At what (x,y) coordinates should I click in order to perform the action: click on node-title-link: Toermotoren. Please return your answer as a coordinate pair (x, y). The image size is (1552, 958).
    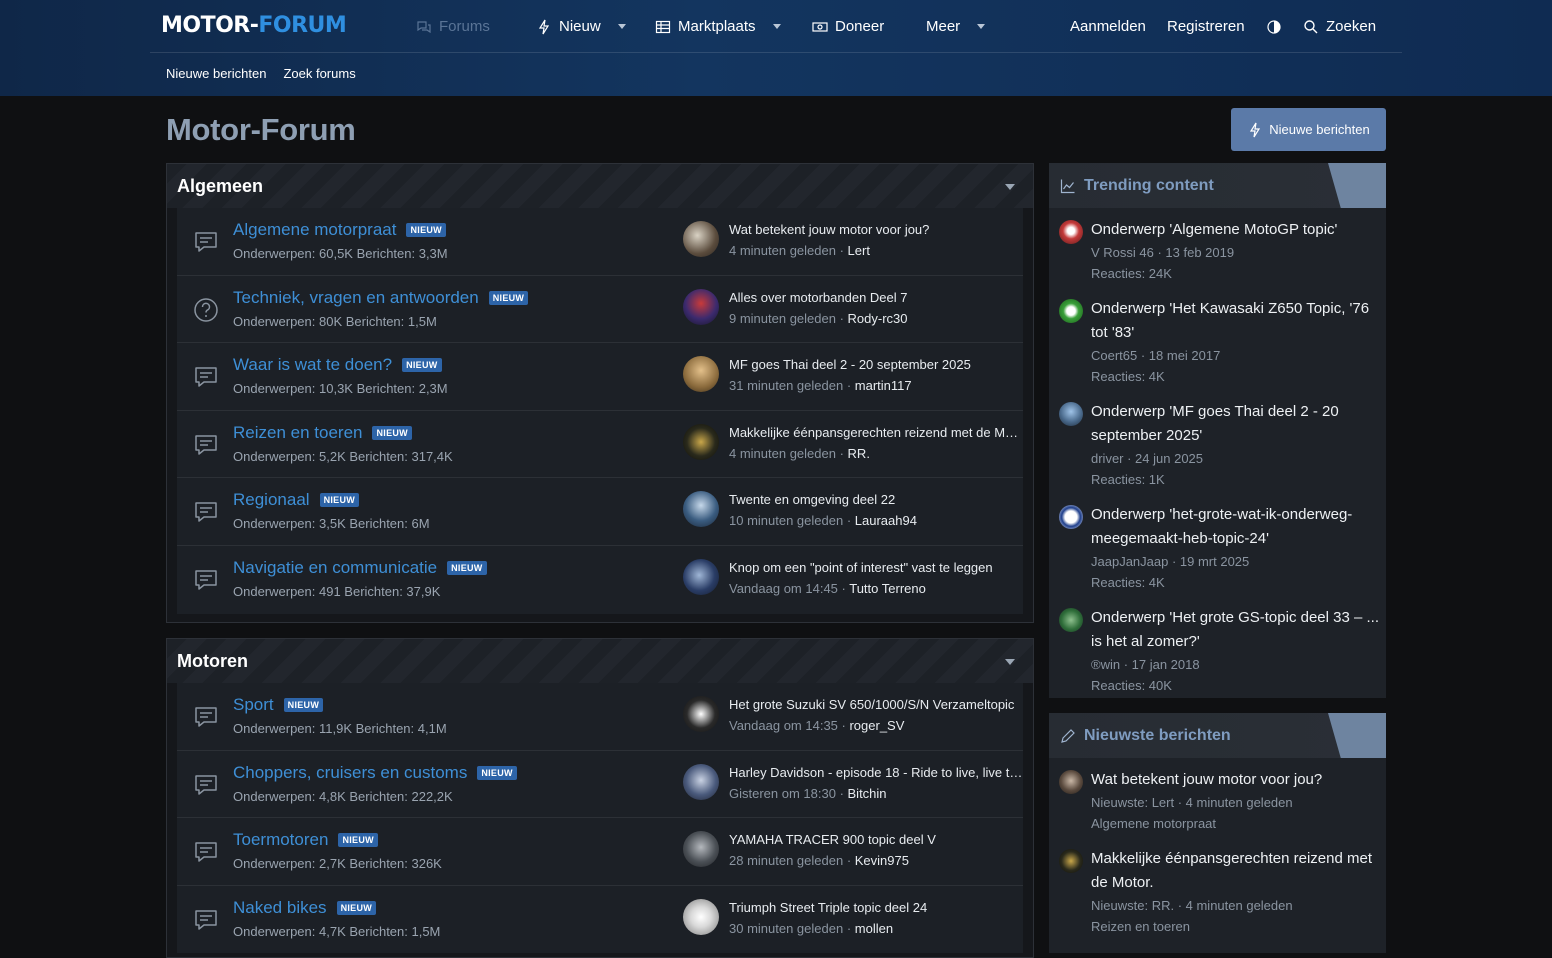
    Looking at the image, I should click on (280, 840).